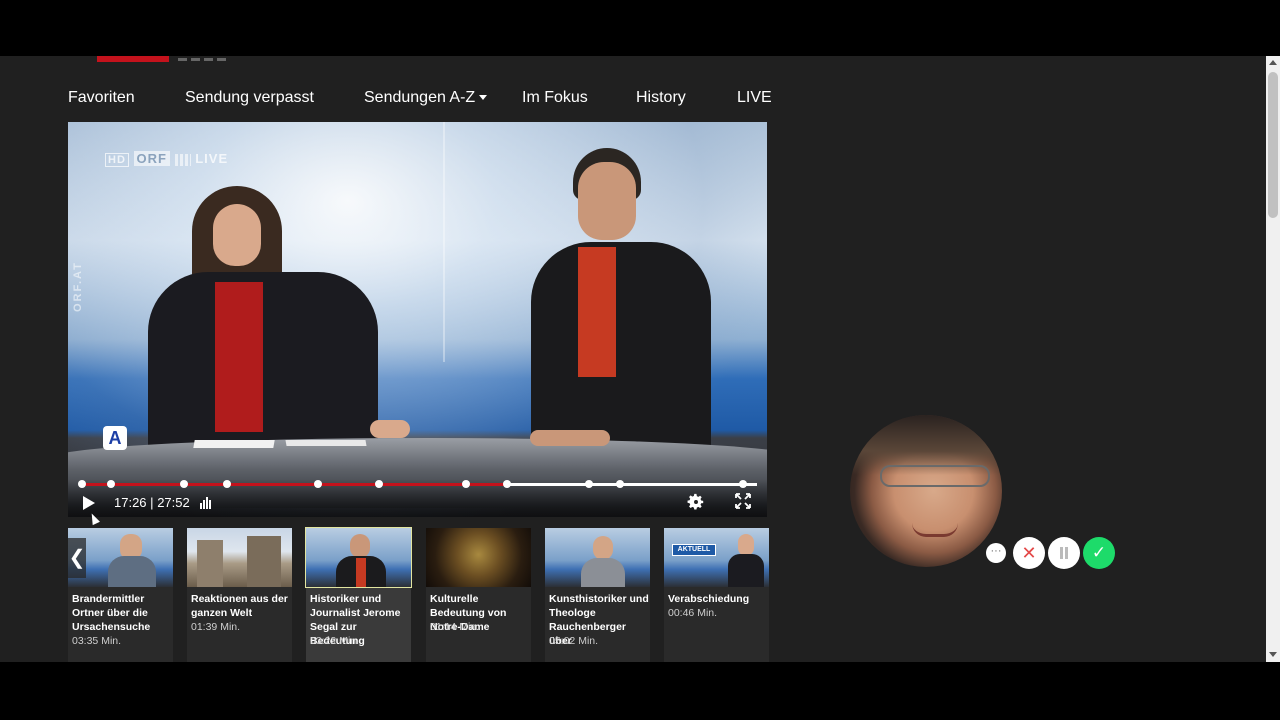 Image resolution: width=1280 pixels, height=720 pixels. I want to click on presenter-hands, so click(390, 429).